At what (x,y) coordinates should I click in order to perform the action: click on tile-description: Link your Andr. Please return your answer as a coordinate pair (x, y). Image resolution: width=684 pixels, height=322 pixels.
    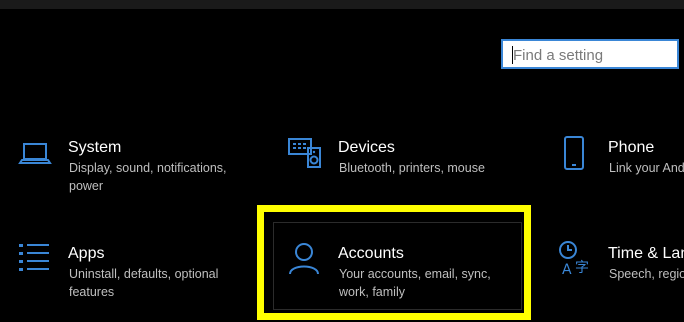
    Looking at the image, I should click on (646, 168).